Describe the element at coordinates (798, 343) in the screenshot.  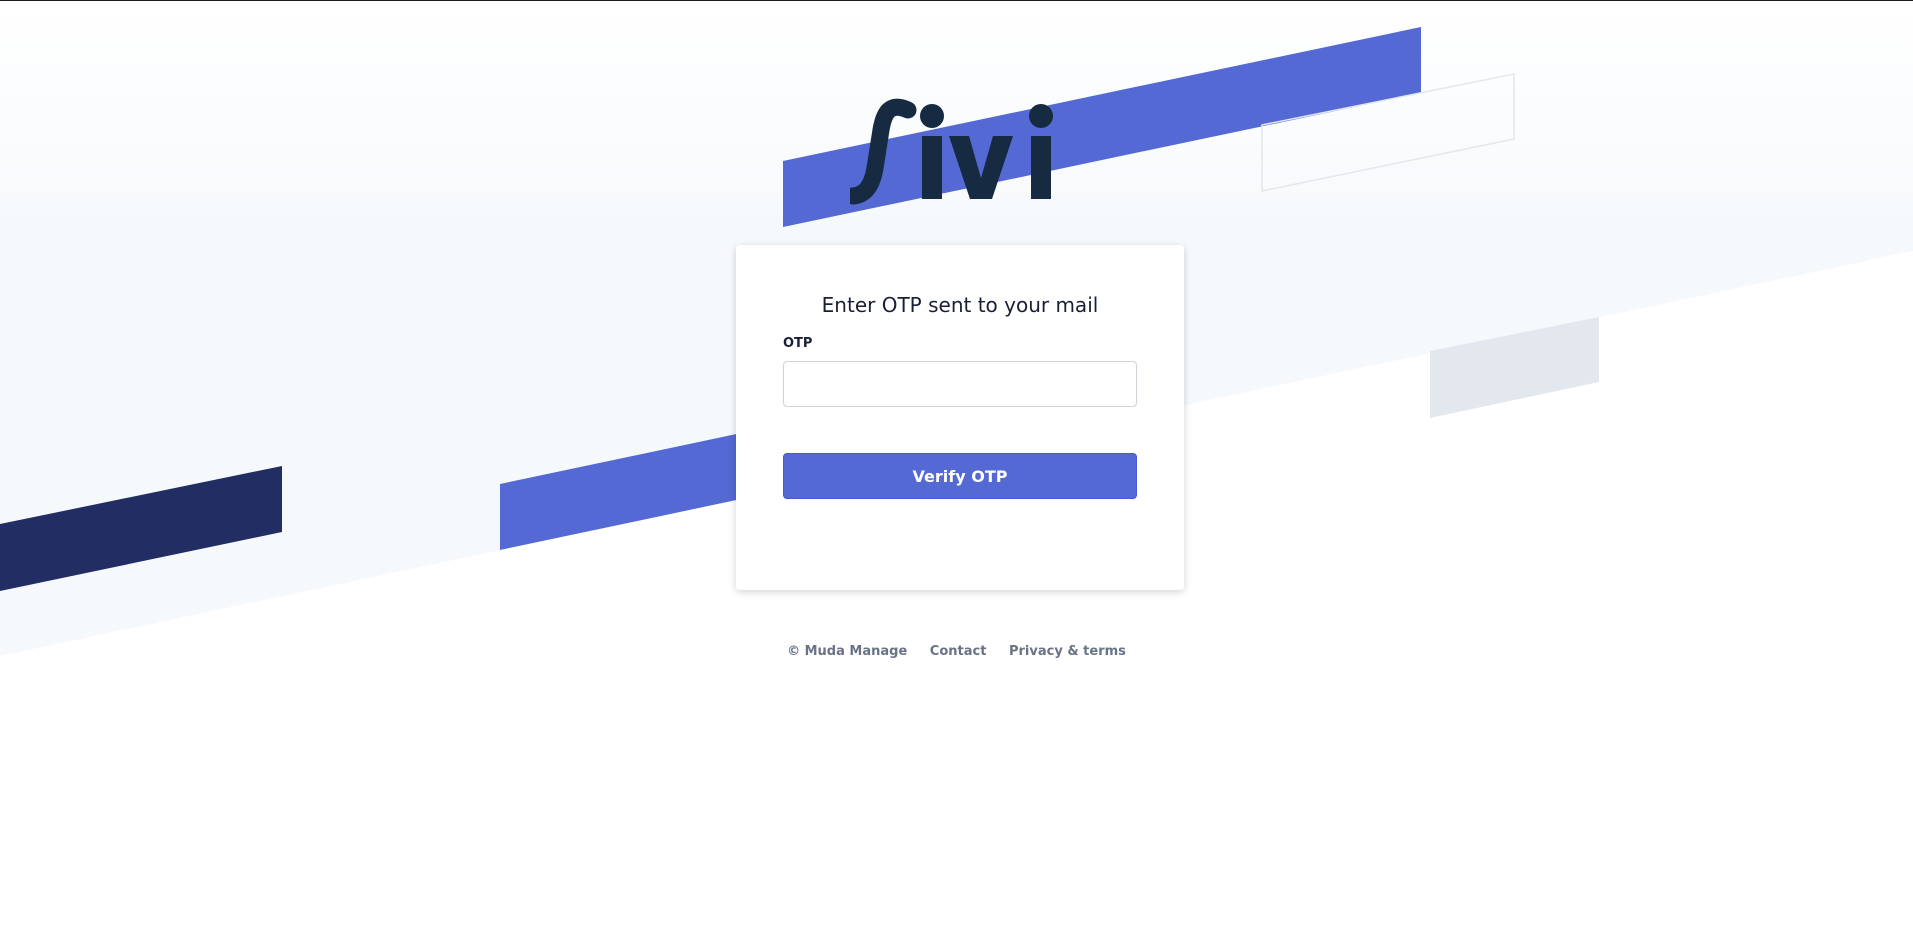
I see `otp-label: OTP` at that location.